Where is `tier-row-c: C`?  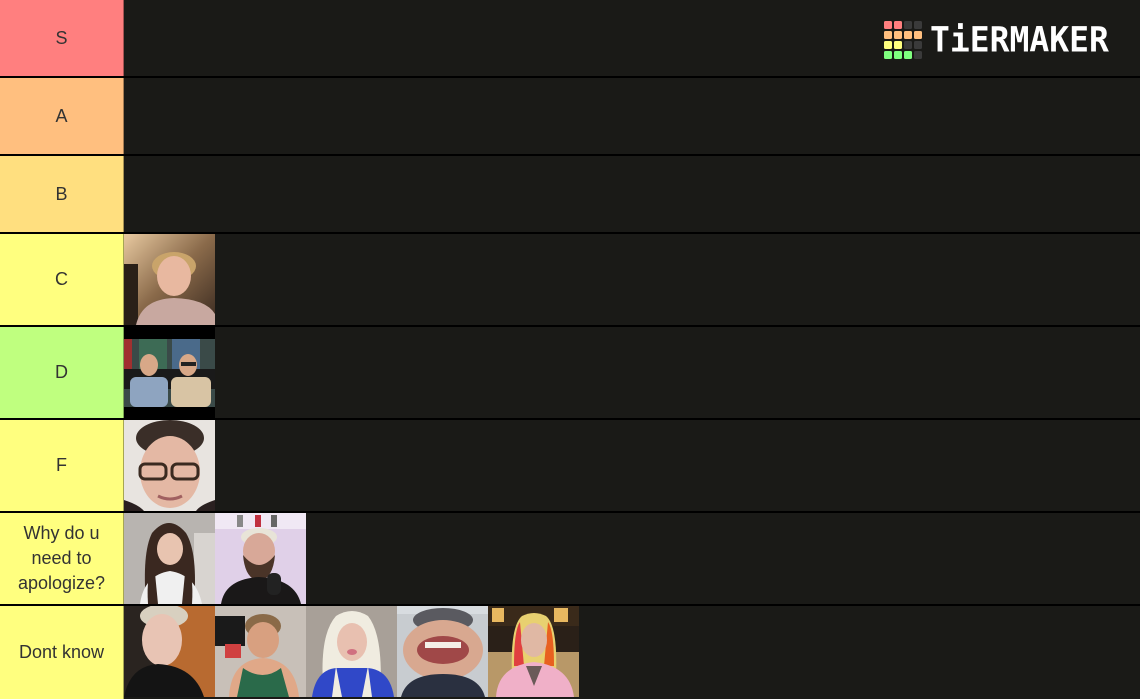 tier-row-c: C is located at coordinates (570, 280).